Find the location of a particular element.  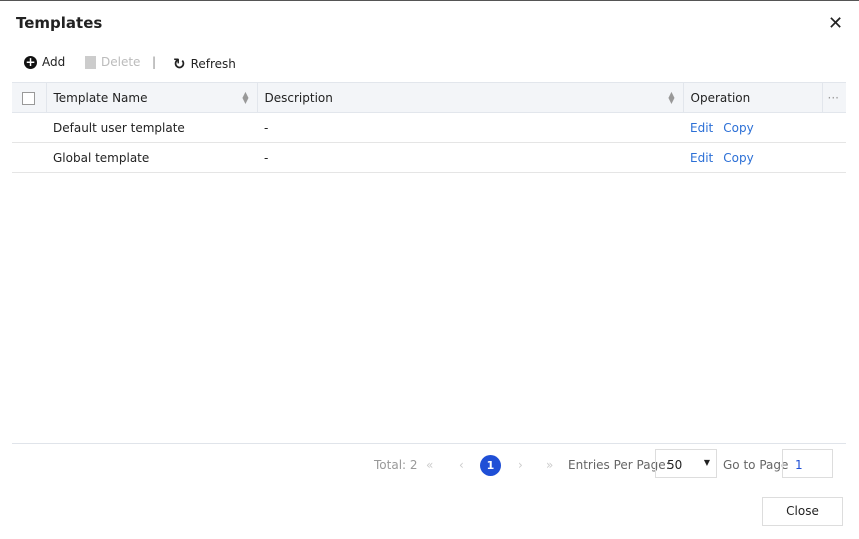

last-page-button: » is located at coordinates (549, 465).